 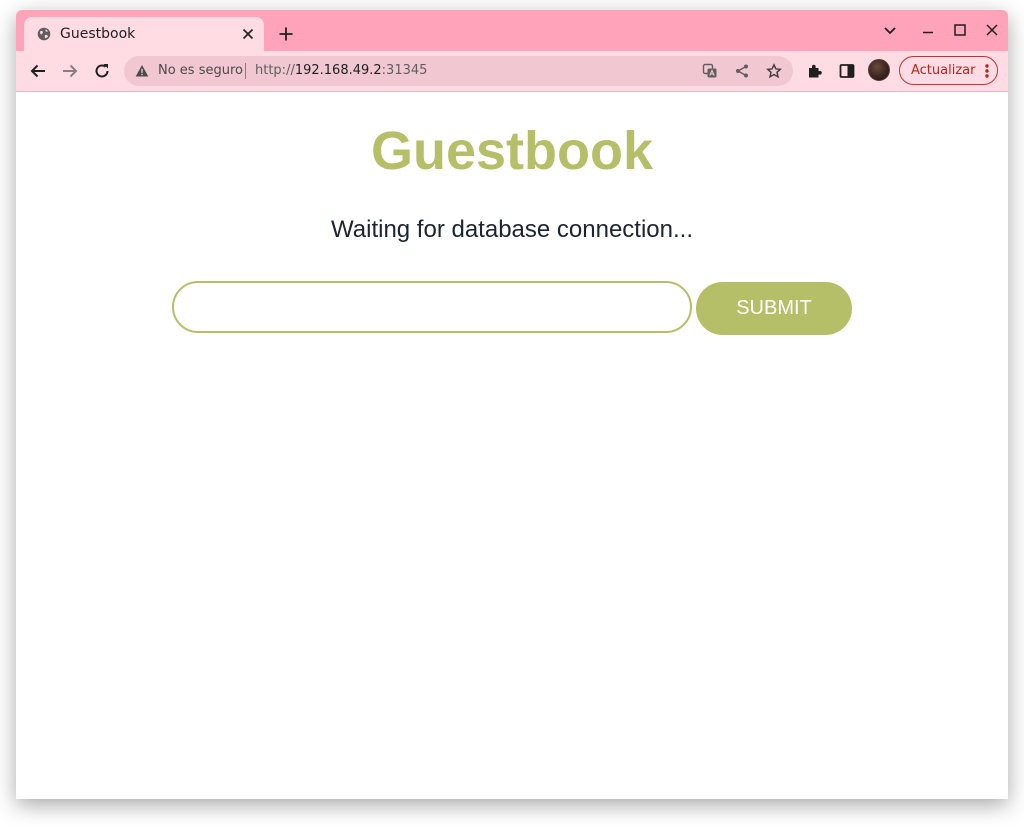 I want to click on more-vert-icon, so click(x=987, y=71).